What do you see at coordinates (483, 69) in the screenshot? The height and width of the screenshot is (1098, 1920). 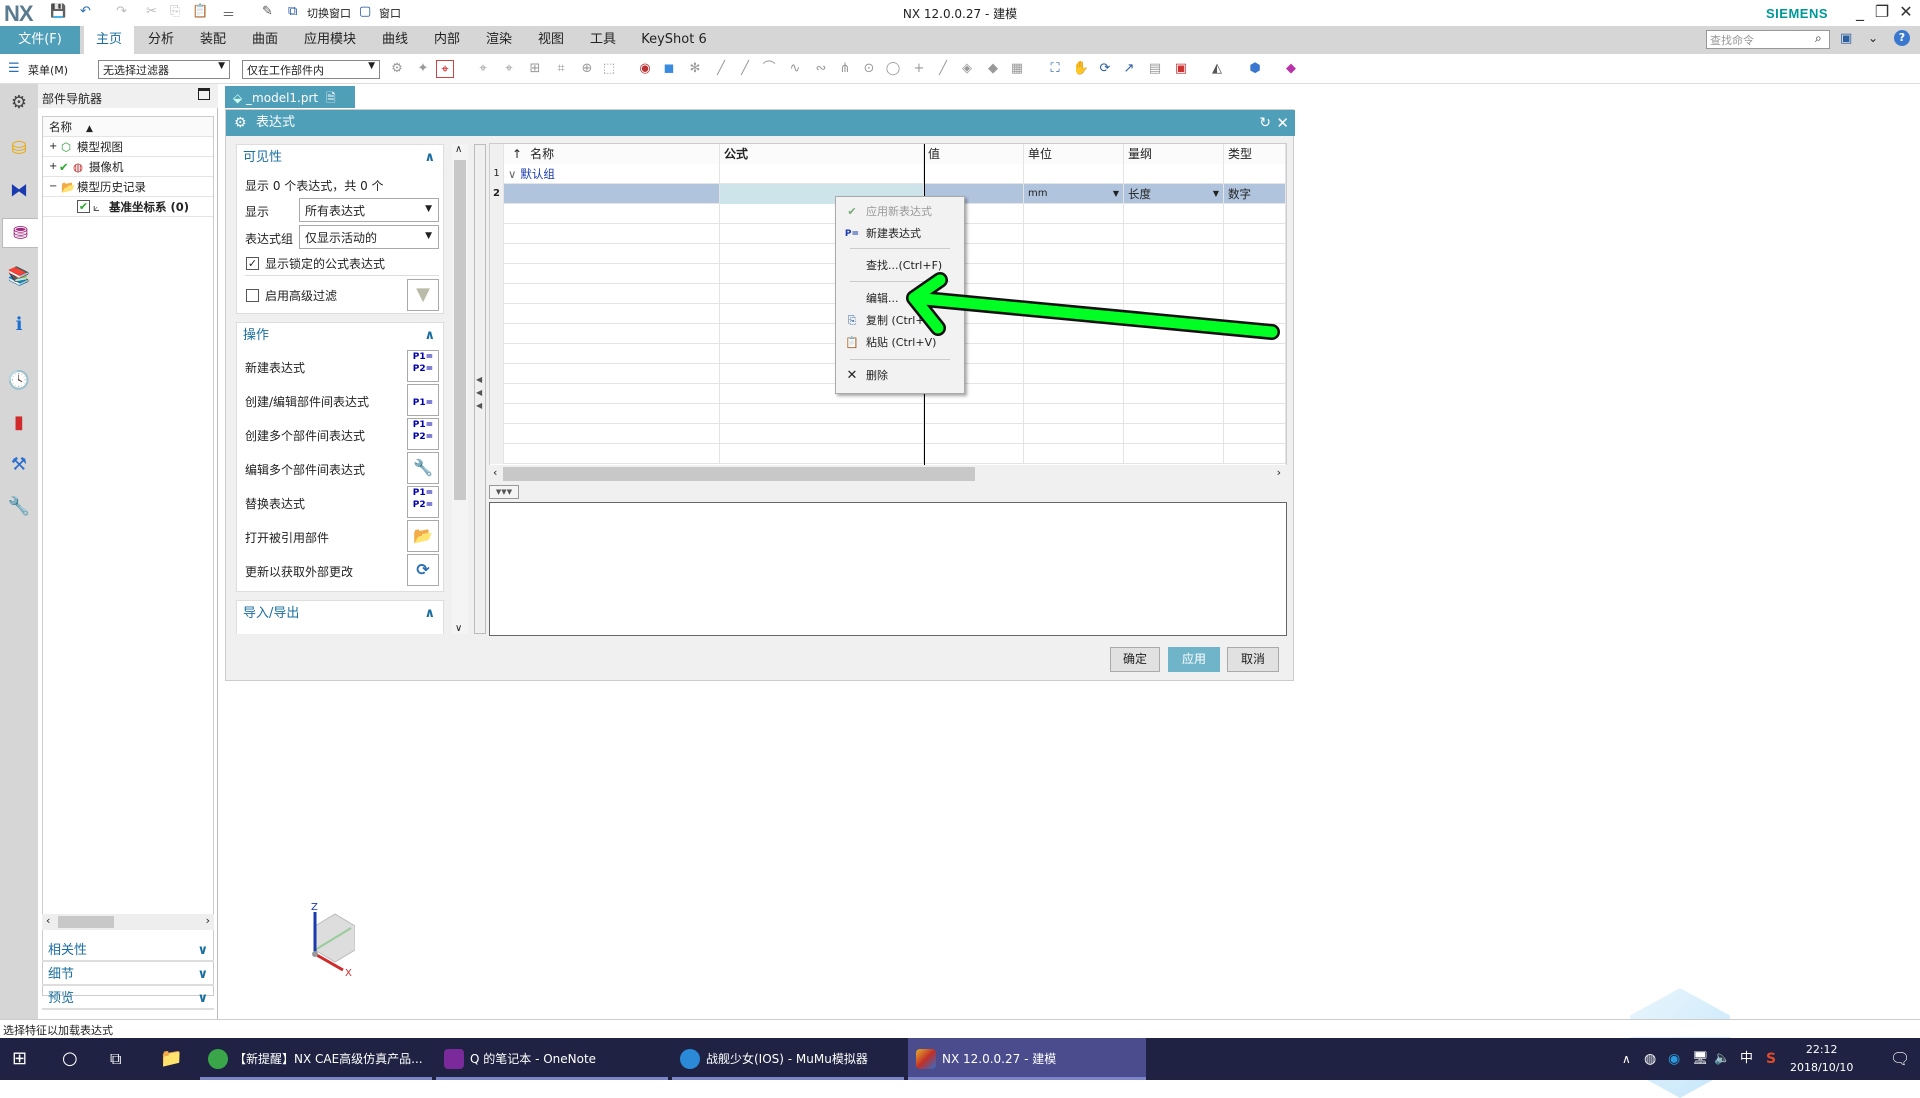 I see `endpoint-icon: ⌖` at bounding box center [483, 69].